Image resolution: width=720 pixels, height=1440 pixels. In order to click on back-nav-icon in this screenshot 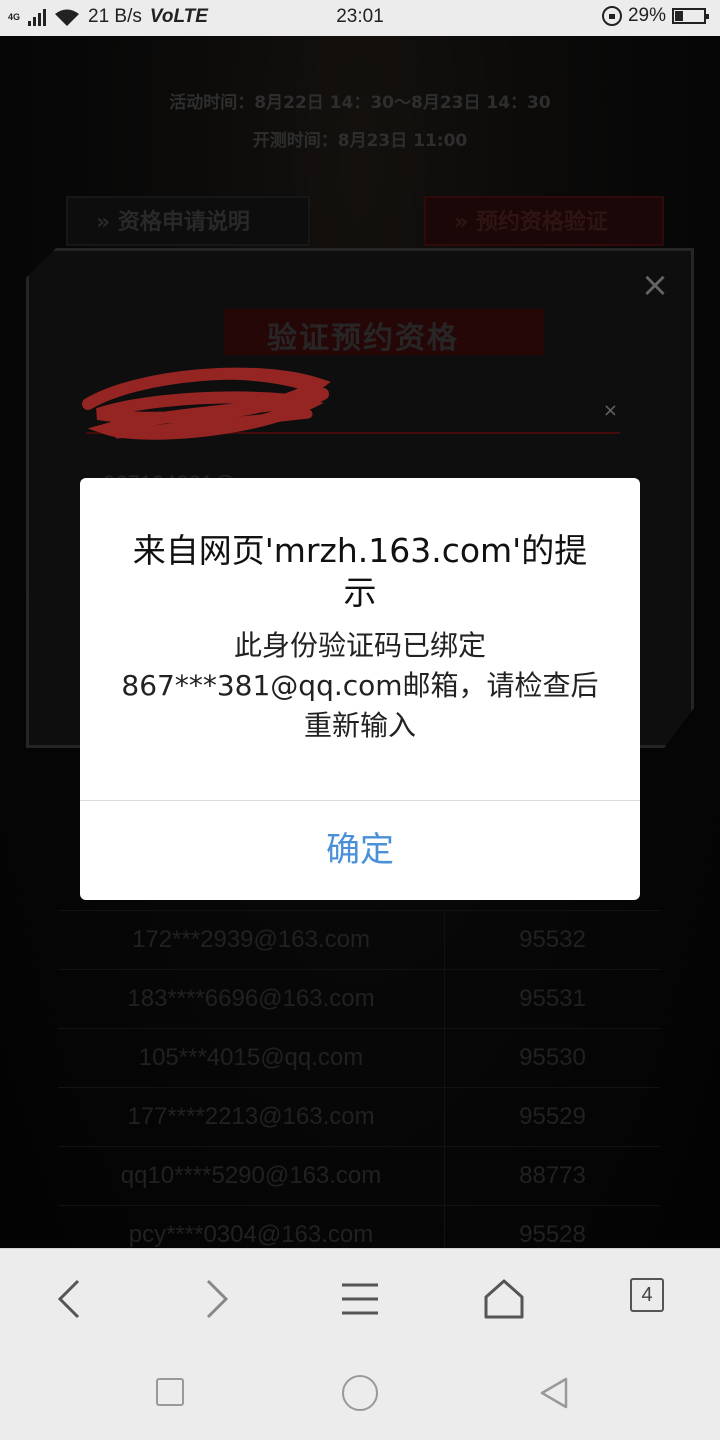, I will do `click(554, 1393)`.